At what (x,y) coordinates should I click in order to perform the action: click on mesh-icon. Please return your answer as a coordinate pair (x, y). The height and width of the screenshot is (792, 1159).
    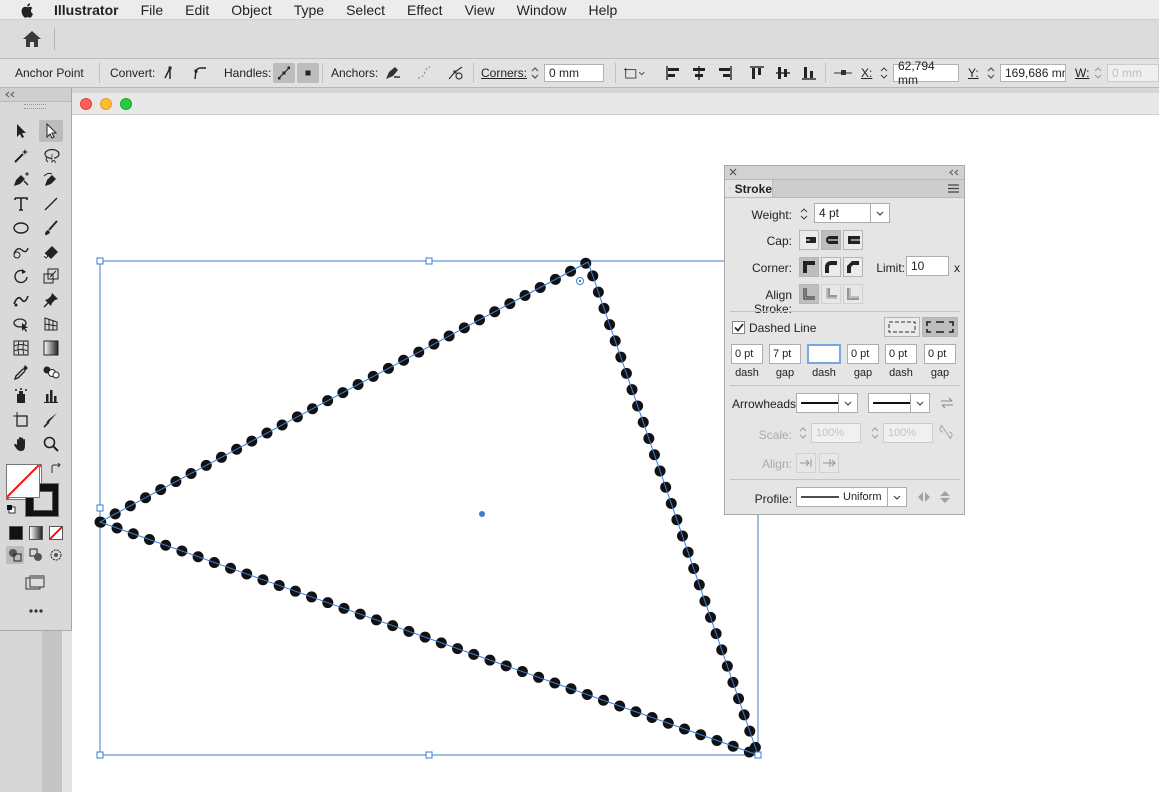
    Looking at the image, I should click on (21, 348).